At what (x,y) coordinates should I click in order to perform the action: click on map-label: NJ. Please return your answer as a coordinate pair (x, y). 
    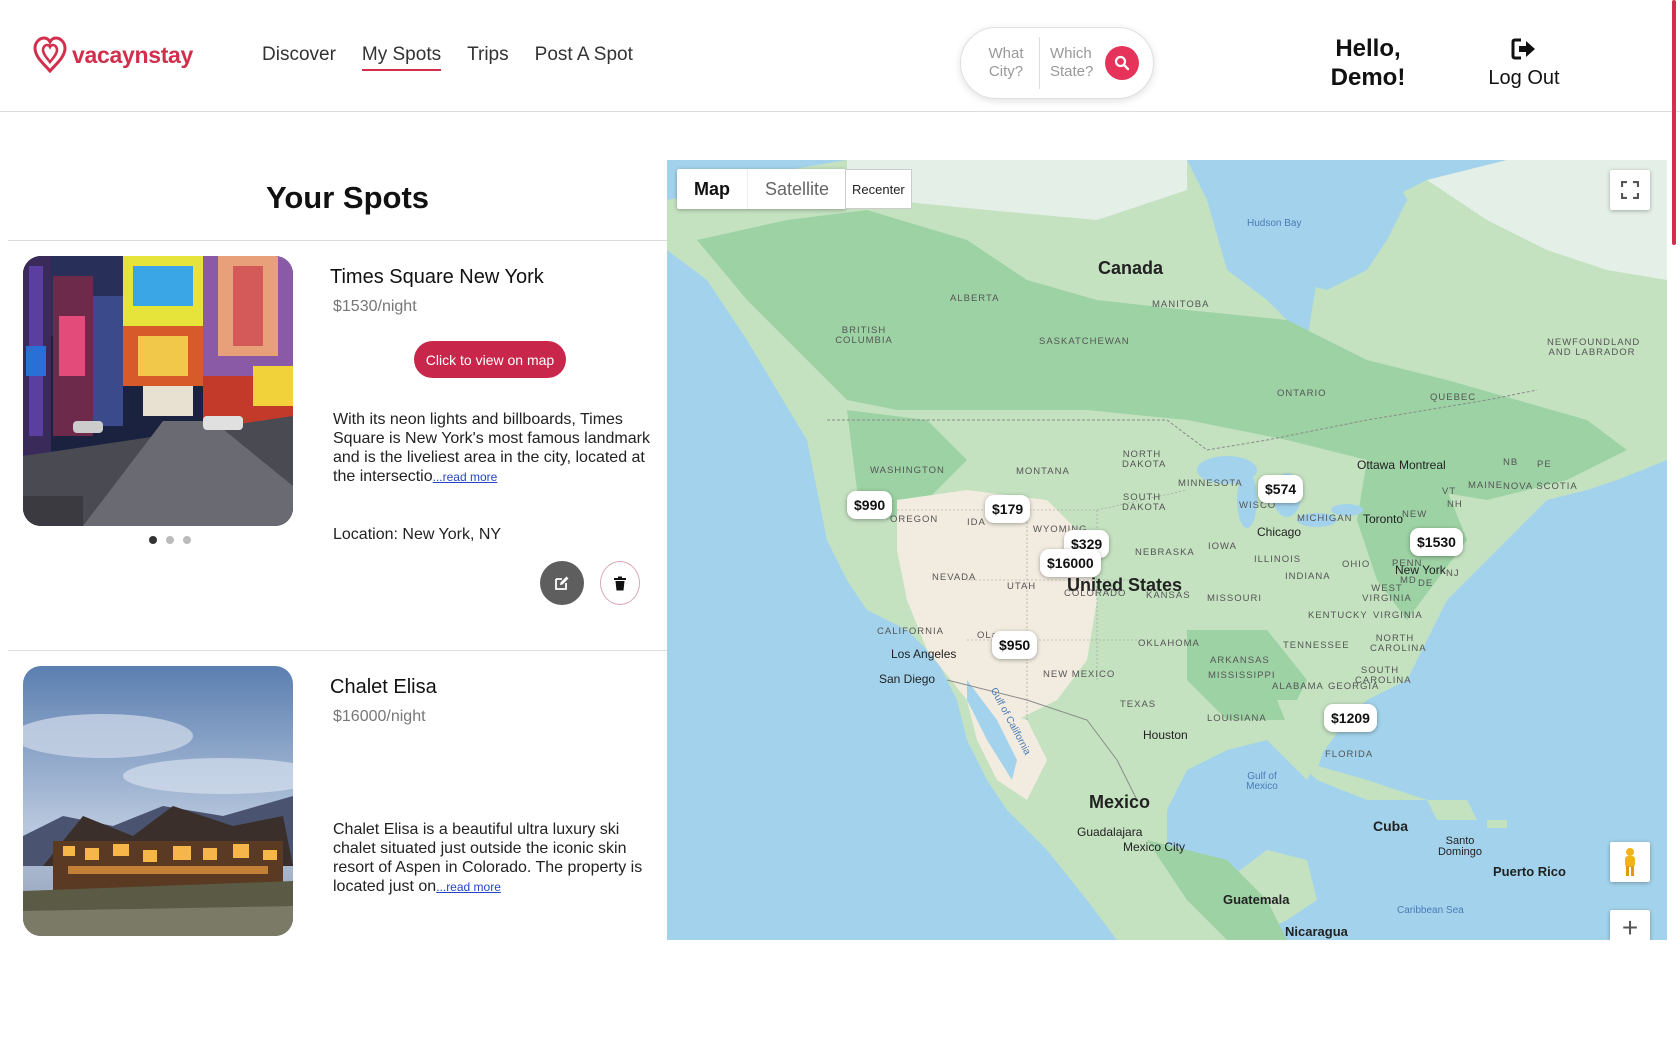
    Looking at the image, I should click on (1453, 573).